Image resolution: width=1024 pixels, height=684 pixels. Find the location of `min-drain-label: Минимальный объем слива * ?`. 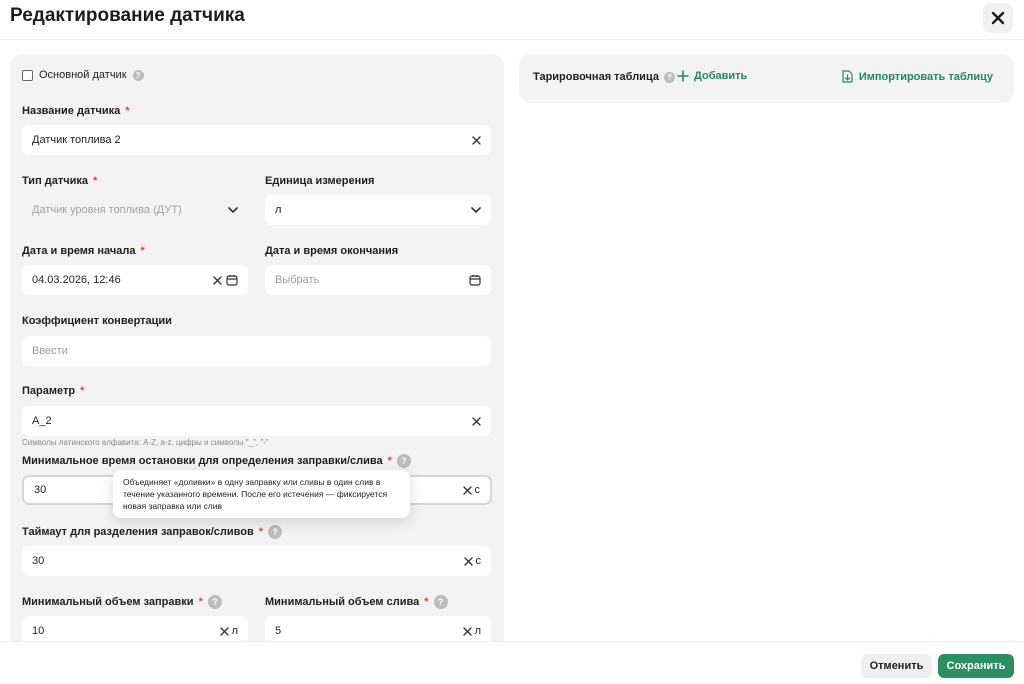

min-drain-label: Минимальный объем слива * ? is located at coordinates (356, 602).